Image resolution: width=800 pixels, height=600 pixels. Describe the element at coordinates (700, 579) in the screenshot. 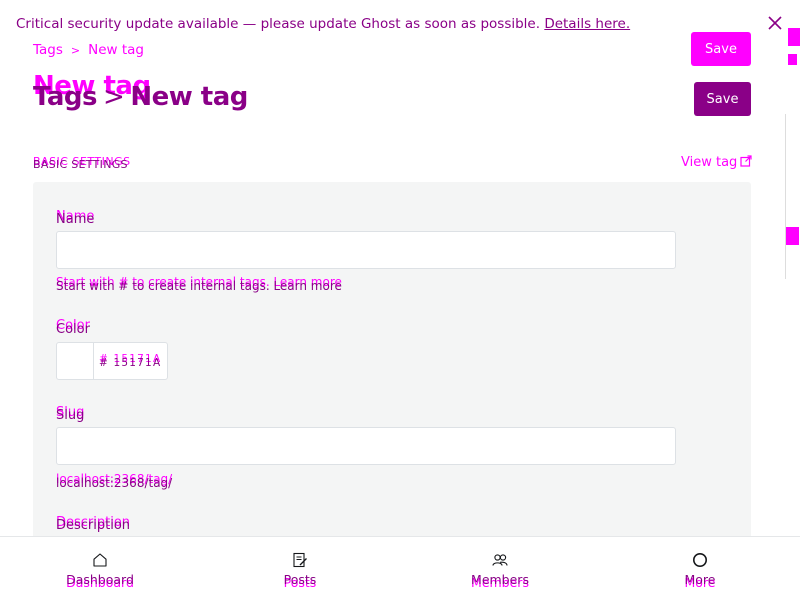

I see `nav-label-more: More` at that location.